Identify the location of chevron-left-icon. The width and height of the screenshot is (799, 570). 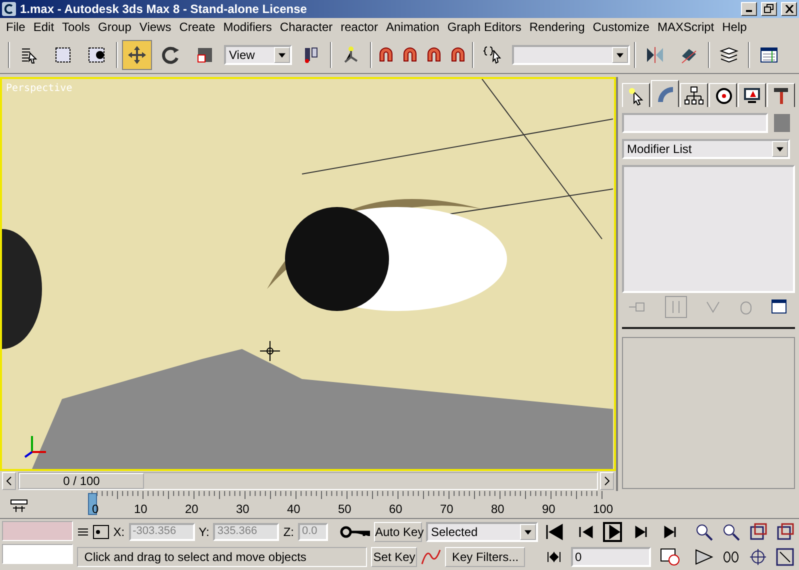
(9, 481).